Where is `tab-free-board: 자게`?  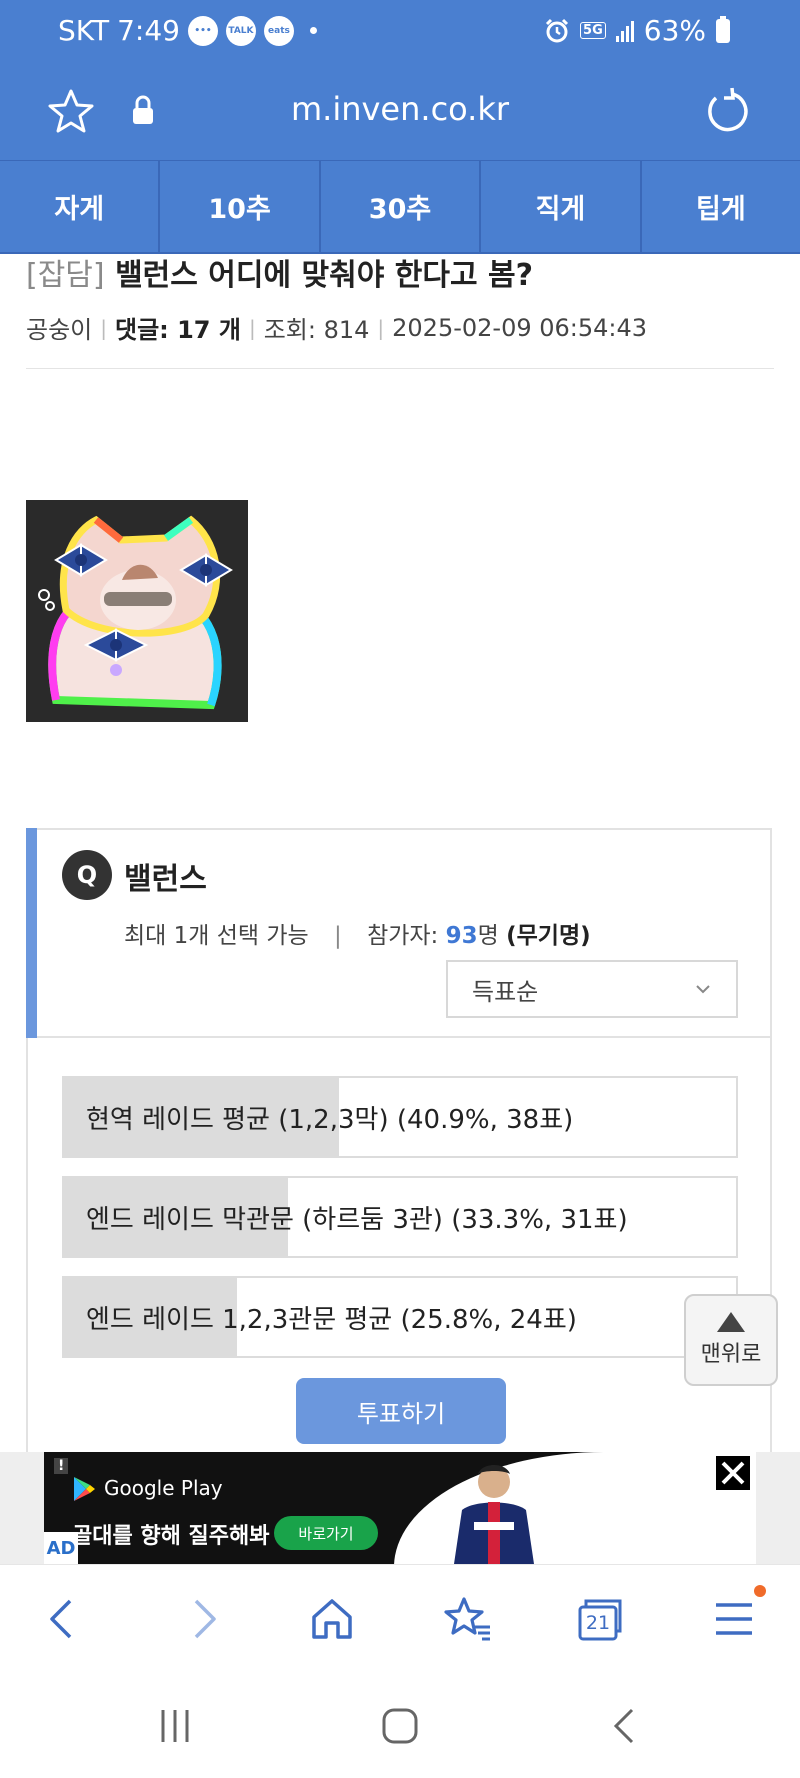 tab-free-board: 자게 is located at coordinates (80, 206).